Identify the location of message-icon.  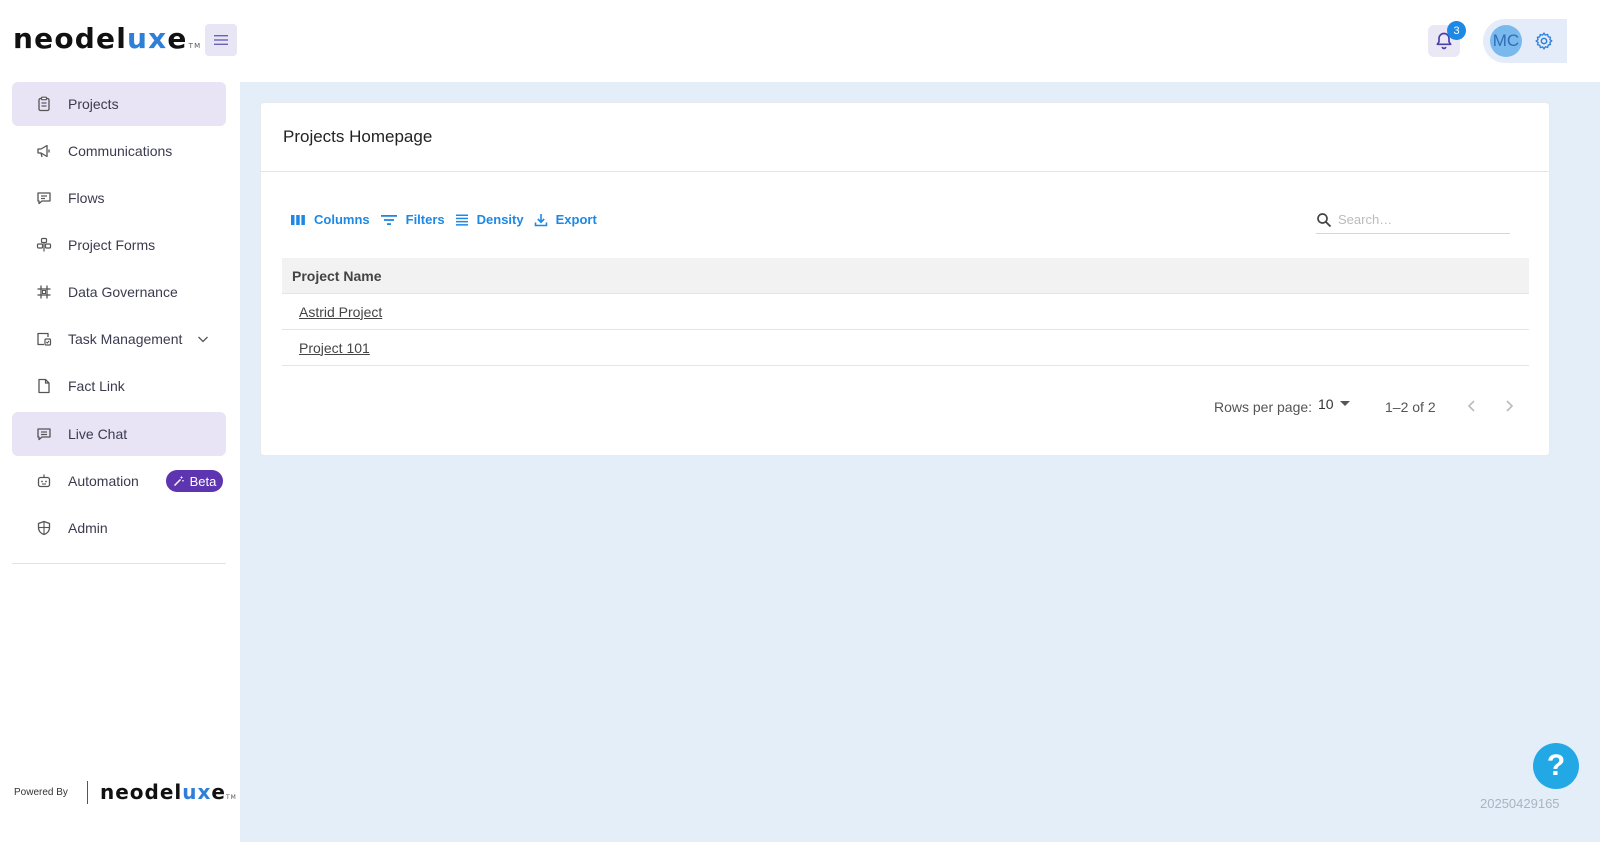
(44, 198).